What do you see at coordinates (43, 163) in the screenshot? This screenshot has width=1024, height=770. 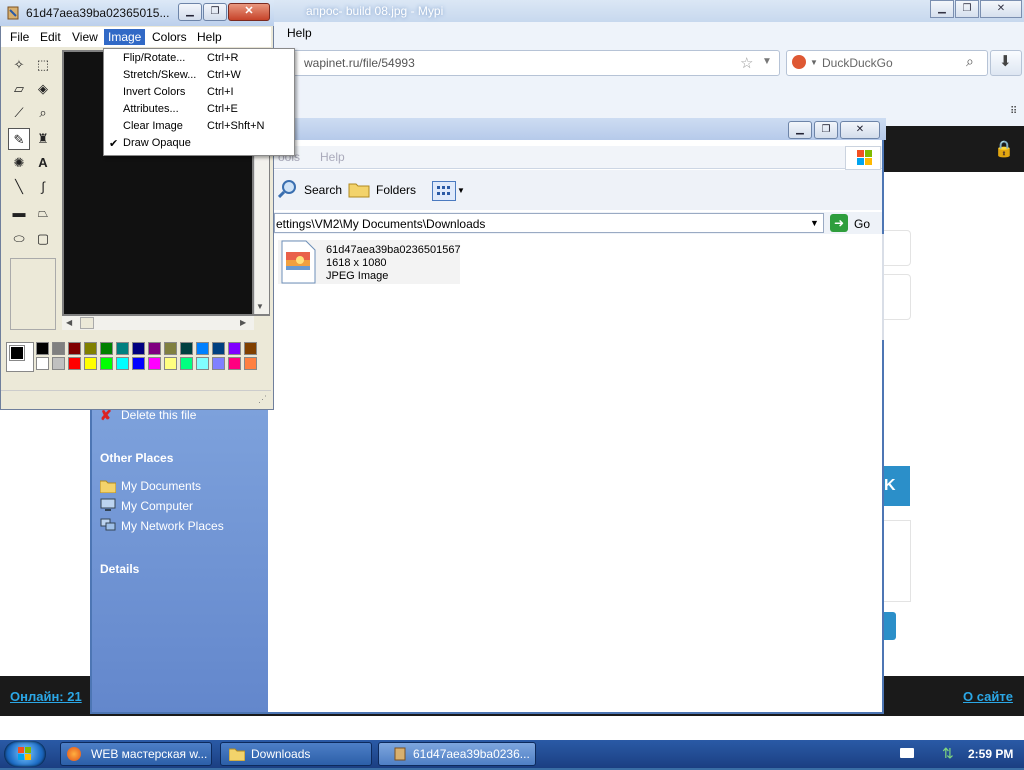 I see `text-tool-icon: A` at bounding box center [43, 163].